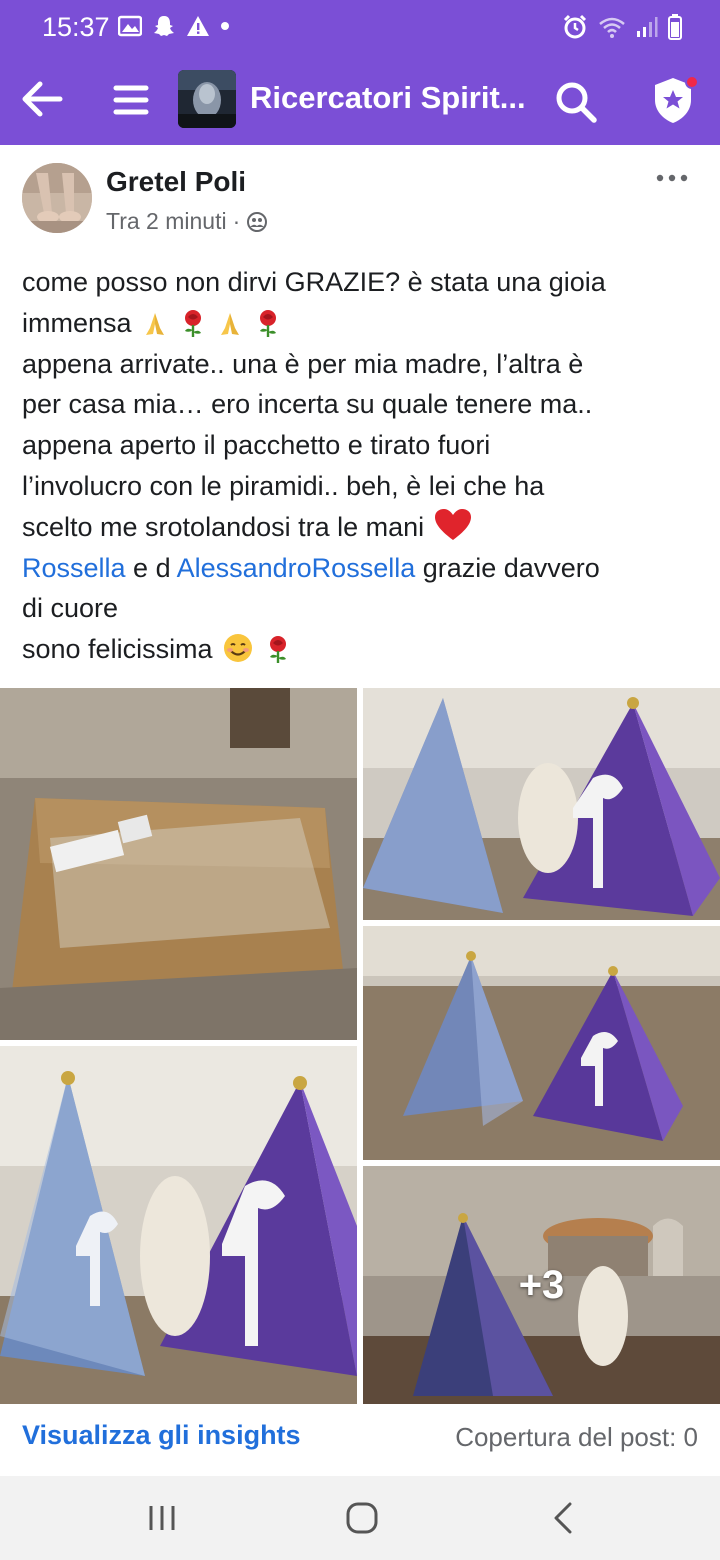  Describe the element at coordinates (296, 568) in the screenshot. I see `mention-link: AlessandroRossella` at that location.